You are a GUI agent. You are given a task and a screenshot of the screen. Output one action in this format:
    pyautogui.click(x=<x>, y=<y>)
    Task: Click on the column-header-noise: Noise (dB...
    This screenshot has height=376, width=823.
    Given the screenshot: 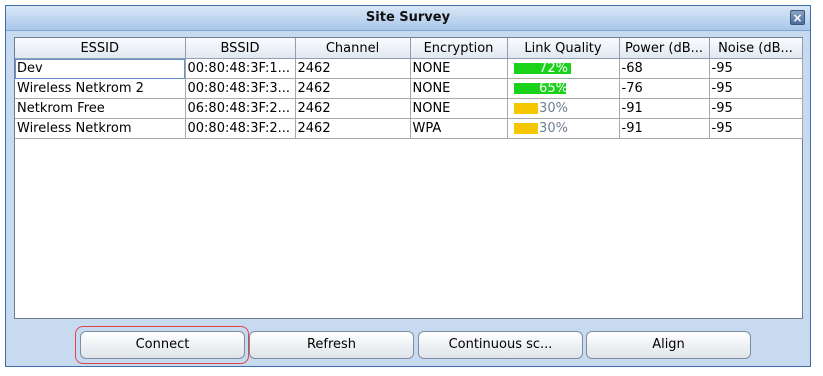 What is the action you would take?
    pyautogui.click(x=756, y=48)
    